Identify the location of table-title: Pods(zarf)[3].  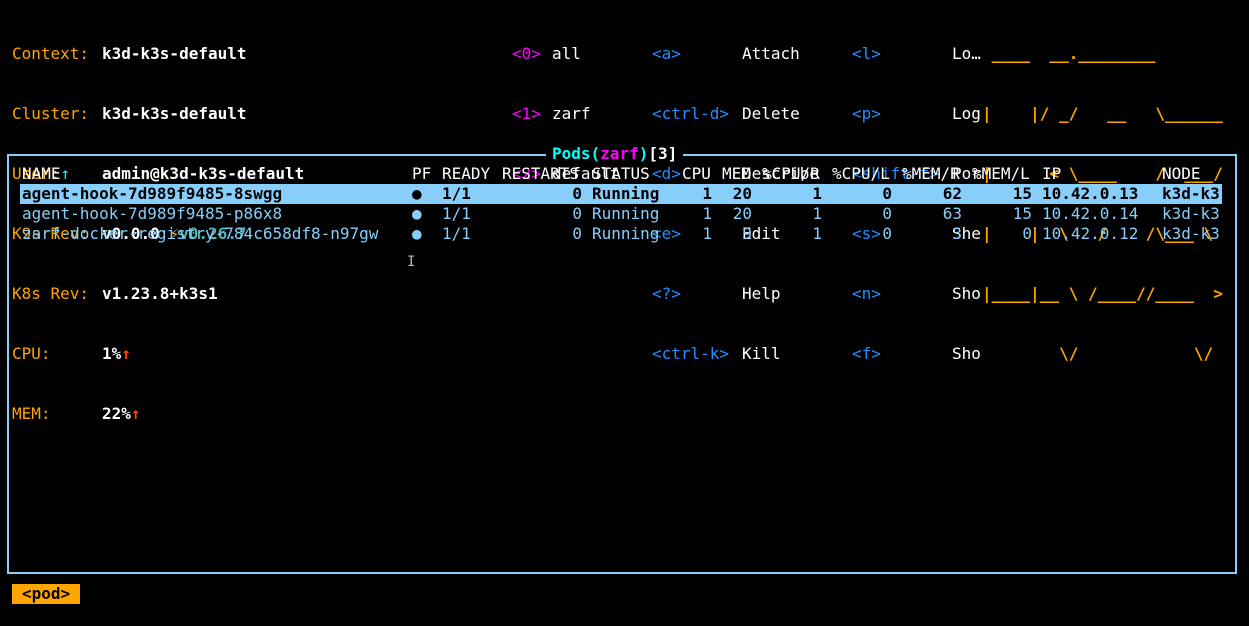
(615, 154).